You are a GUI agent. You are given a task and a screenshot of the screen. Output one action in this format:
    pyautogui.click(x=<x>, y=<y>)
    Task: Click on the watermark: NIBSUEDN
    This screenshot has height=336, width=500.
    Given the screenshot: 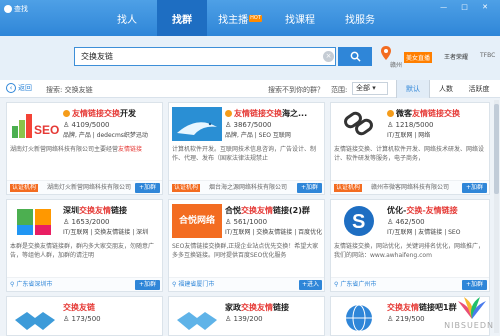 What is the action you would take?
    pyautogui.click(x=469, y=325)
    